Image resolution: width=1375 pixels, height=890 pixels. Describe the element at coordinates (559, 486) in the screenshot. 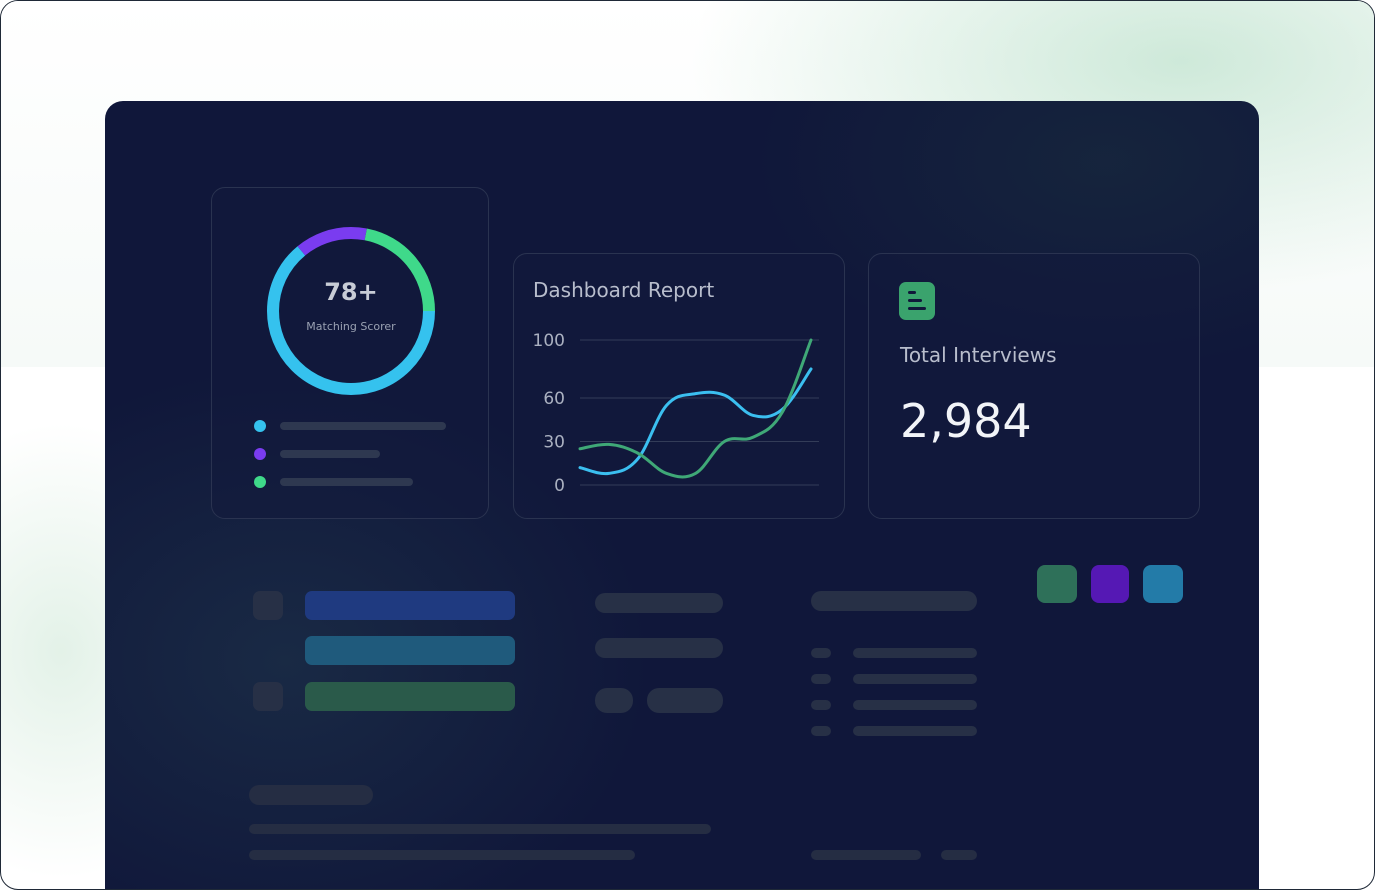

I see `y-tick-label: 0` at that location.